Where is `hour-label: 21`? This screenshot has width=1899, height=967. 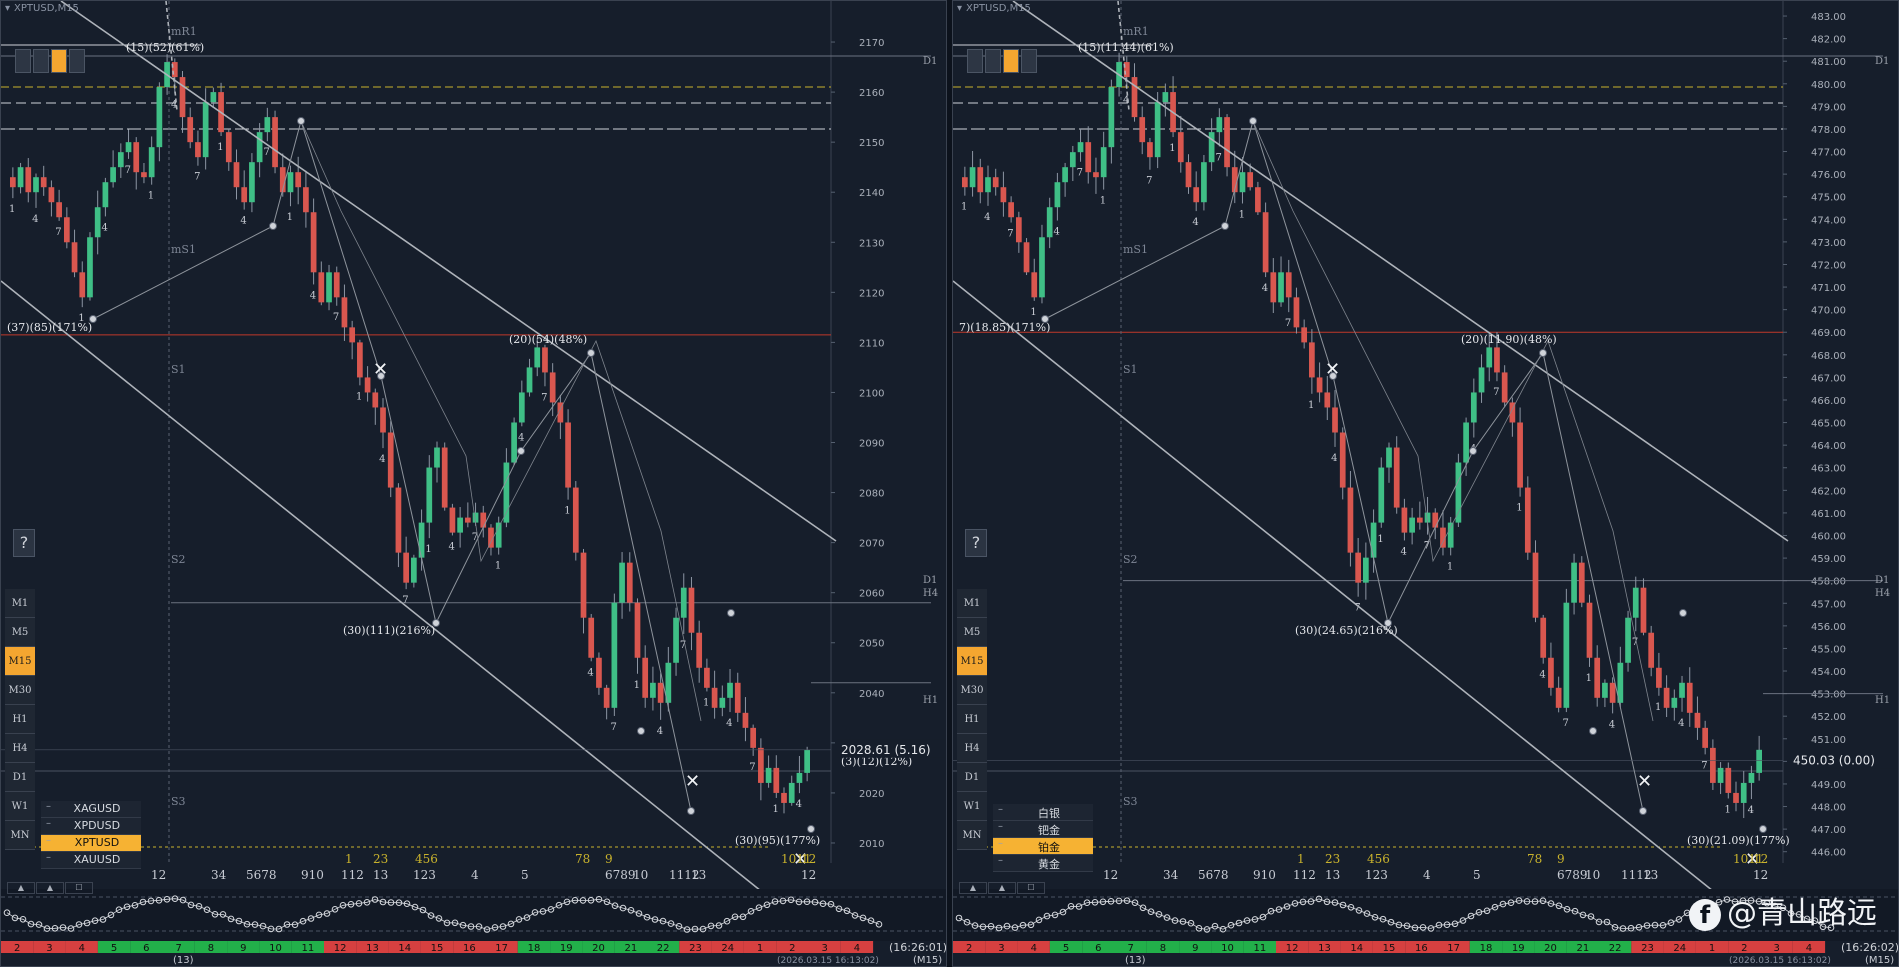
hour-label: 21 is located at coordinates (1582, 948).